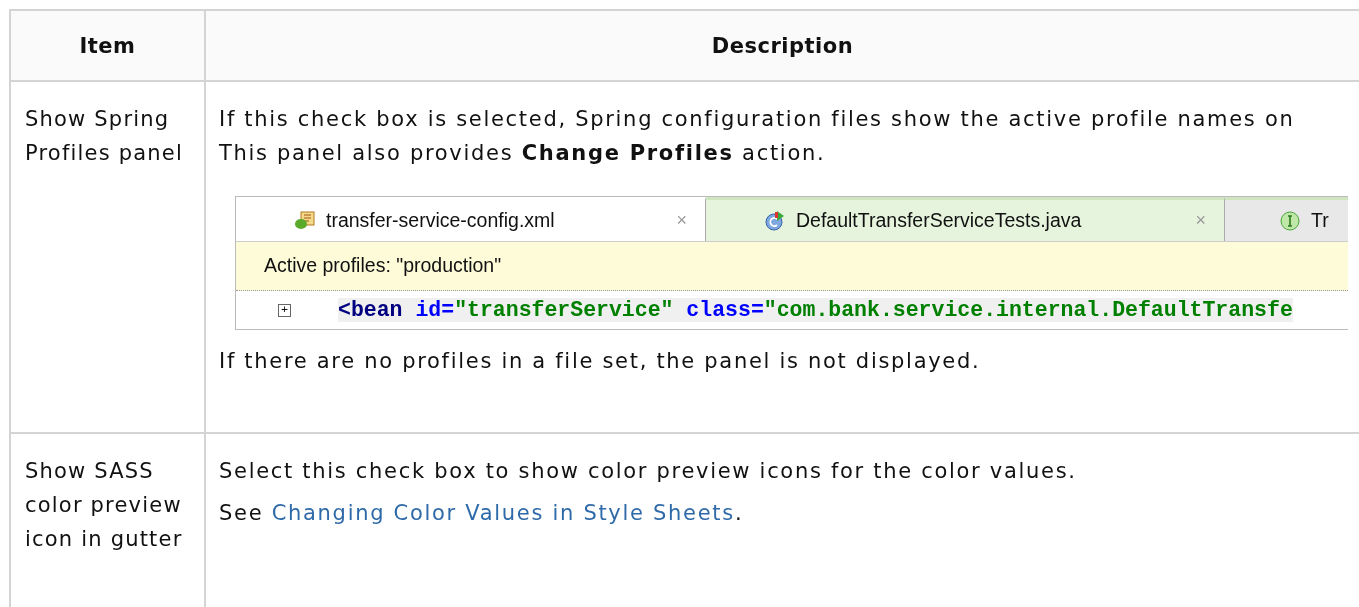 The image size is (1359, 607). What do you see at coordinates (1290, 220) in the screenshot?
I see `interface-file-icon` at bounding box center [1290, 220].